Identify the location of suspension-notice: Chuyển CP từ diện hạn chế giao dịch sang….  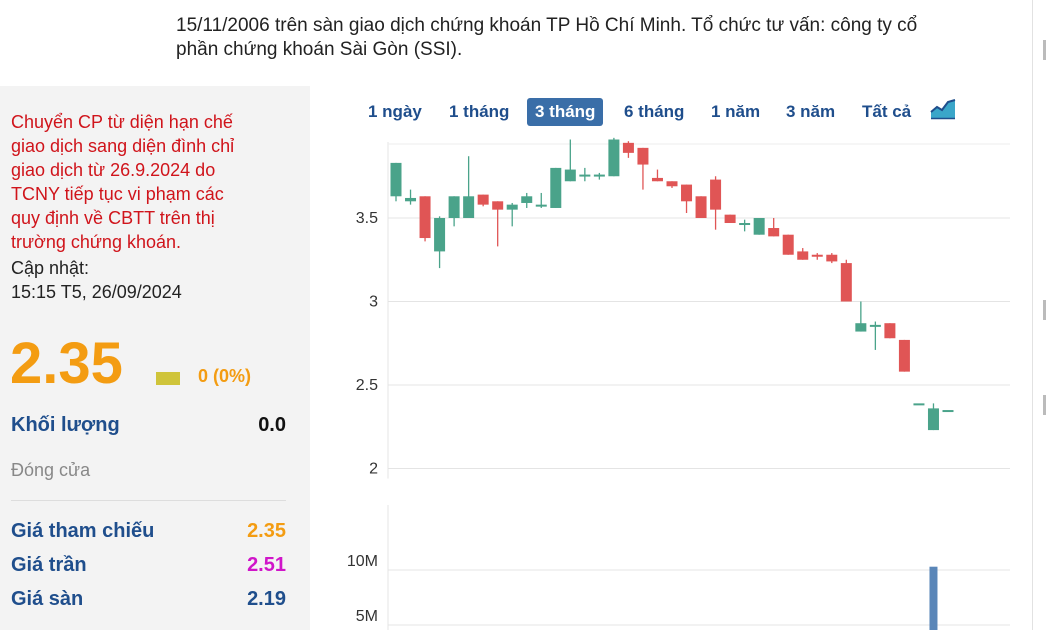
(156, 182).